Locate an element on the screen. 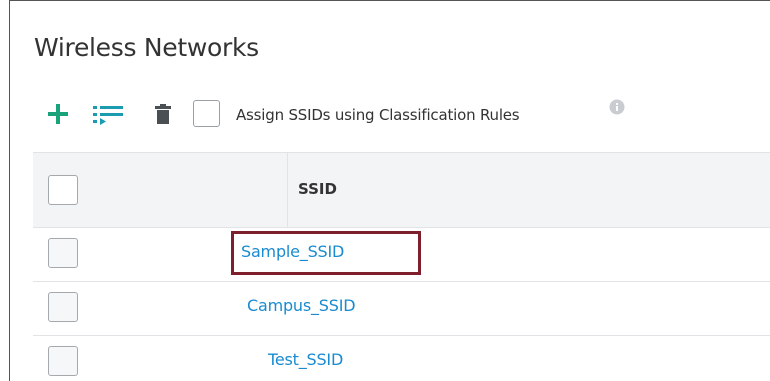 The width and height of the screenshot is (770, 381). toolbar: Assign SSIDs using Classification Rules is located at coordinates (390, 114).